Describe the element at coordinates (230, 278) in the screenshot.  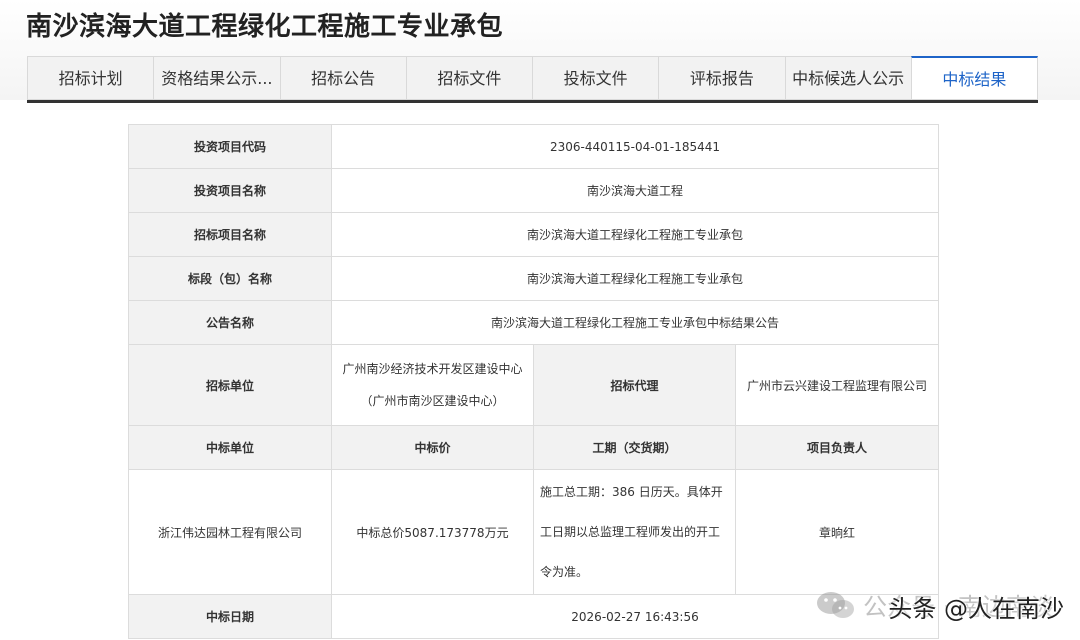
I see `section-name-label: 标段（包）名称` at that location.